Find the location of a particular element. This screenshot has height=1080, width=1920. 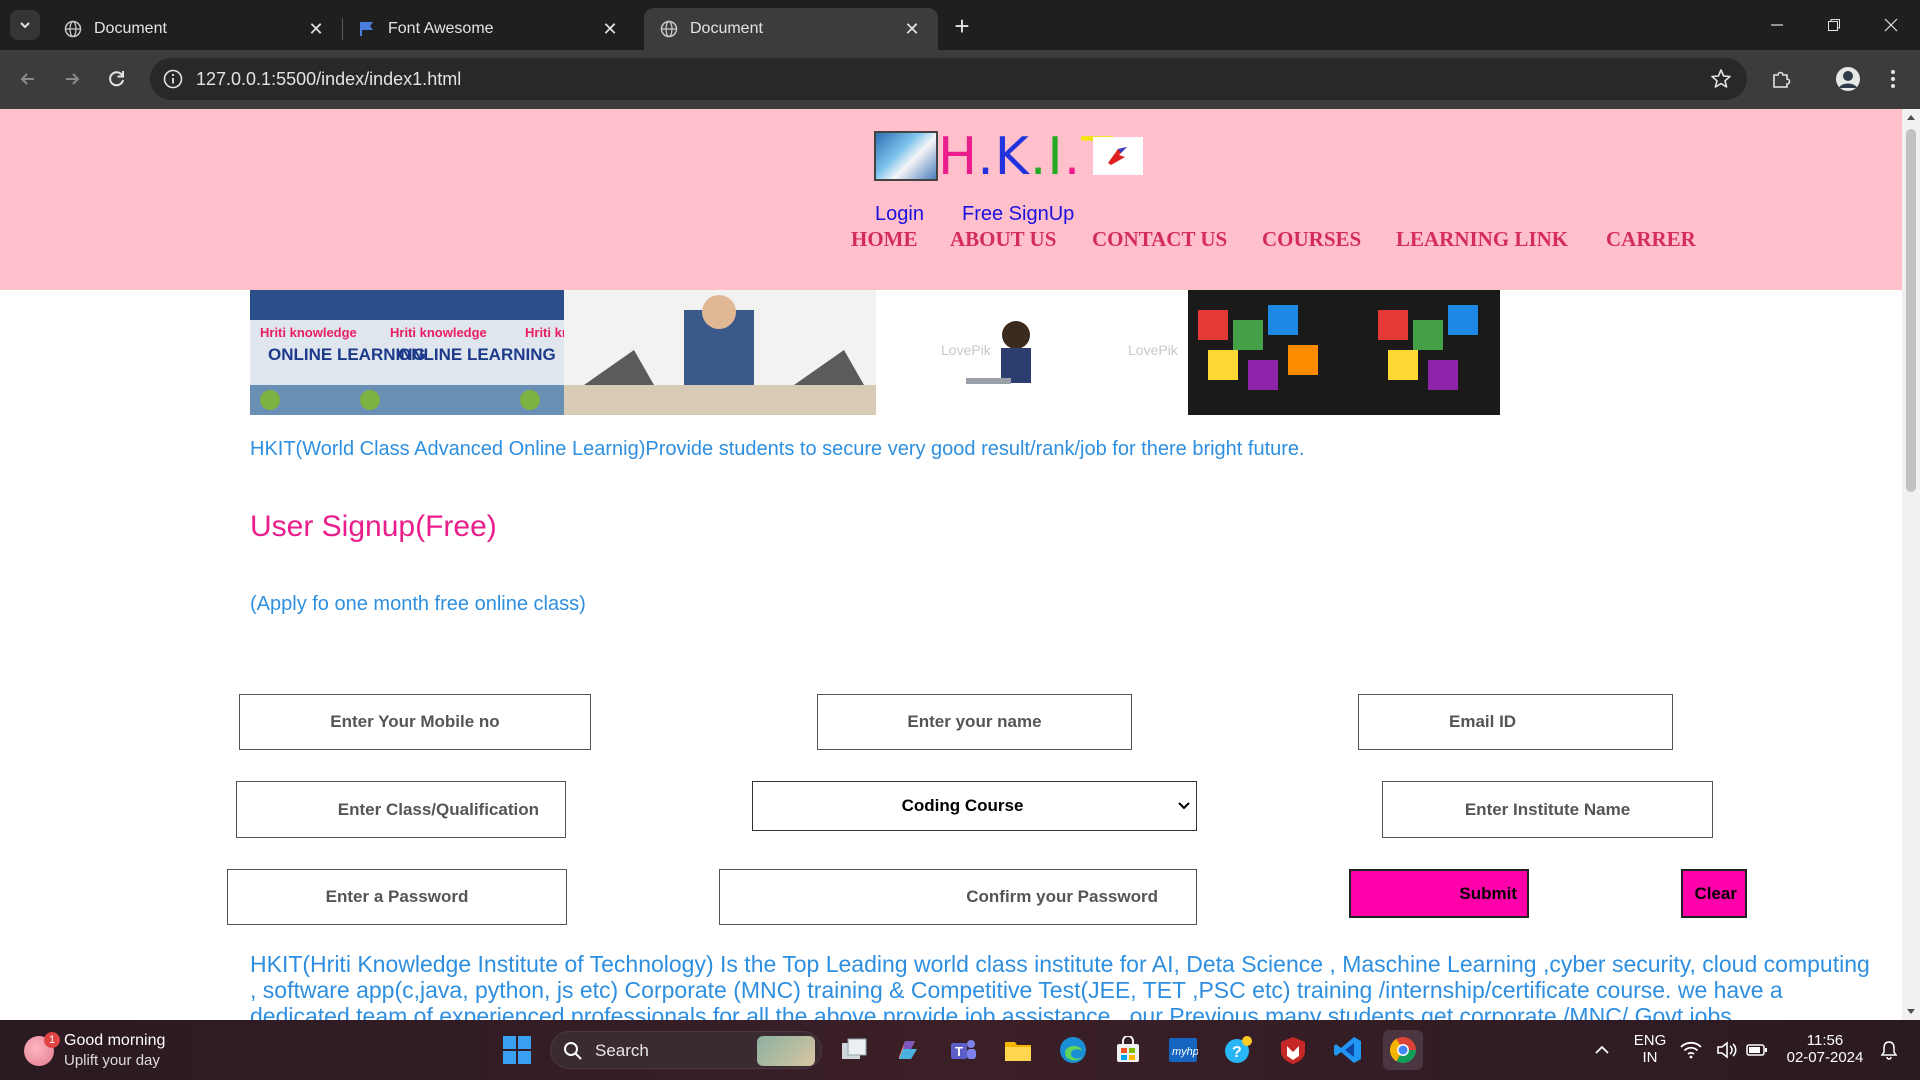

browser-menu-button is located at coordinates (1893, 79).